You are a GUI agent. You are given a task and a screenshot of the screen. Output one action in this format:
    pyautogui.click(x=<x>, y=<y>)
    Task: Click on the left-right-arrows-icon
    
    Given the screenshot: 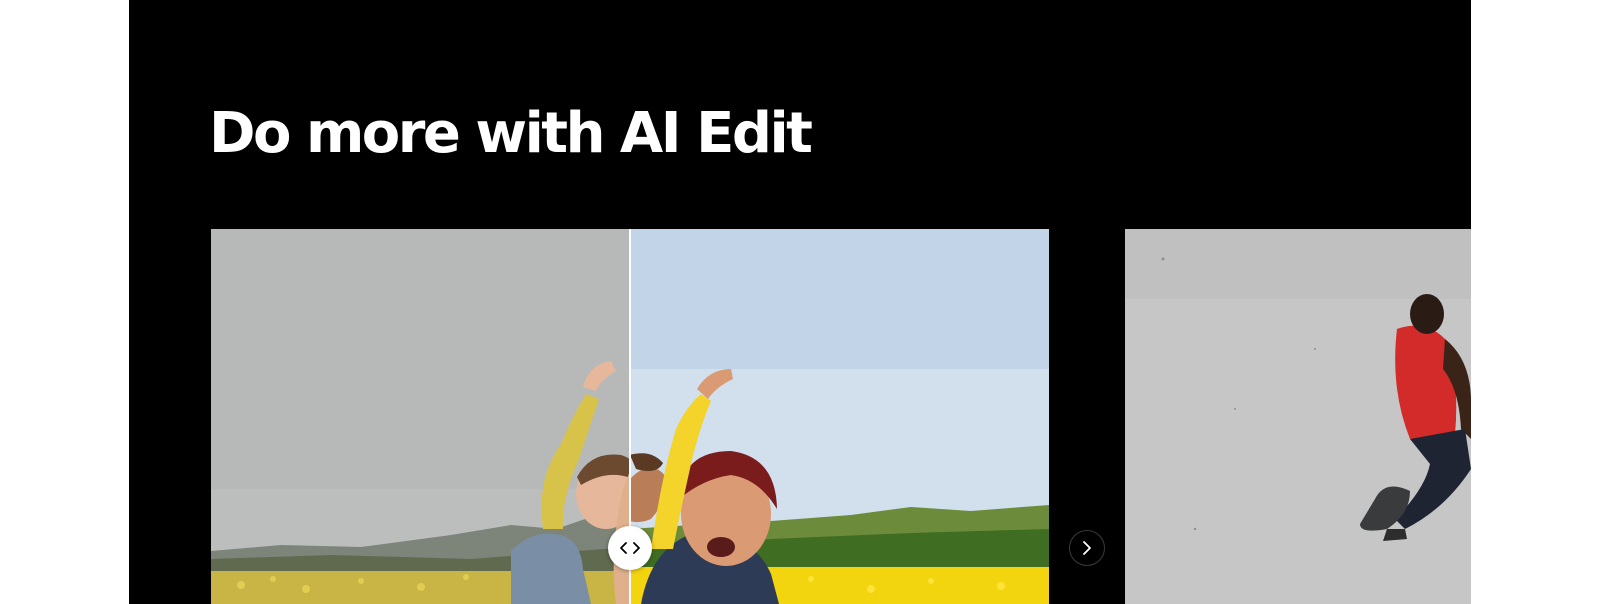 What is the action you would take?
    pyautogui.click(x=630, y=548)
    